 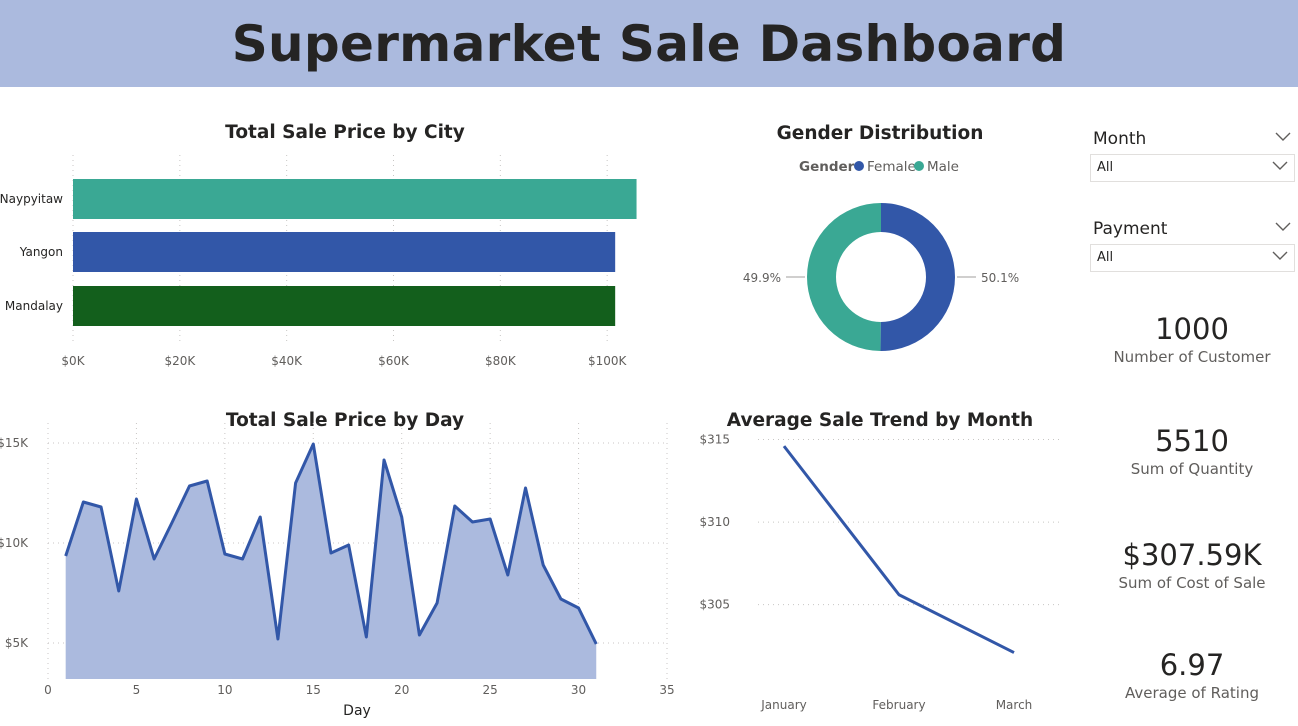 What do you see at coordinates (34, 306) in the screenshot?
I see `category-label: Mandalay` at bounding box center [34, 306].